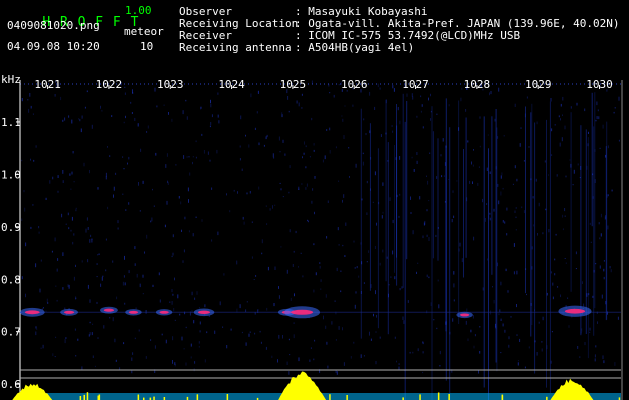 The width and height of the screenshot is (629, 400). What do you see at coordinates (477, 84) in the screenshot?
I see `x-tick-label: 1028` at bounding box center [477, 84].